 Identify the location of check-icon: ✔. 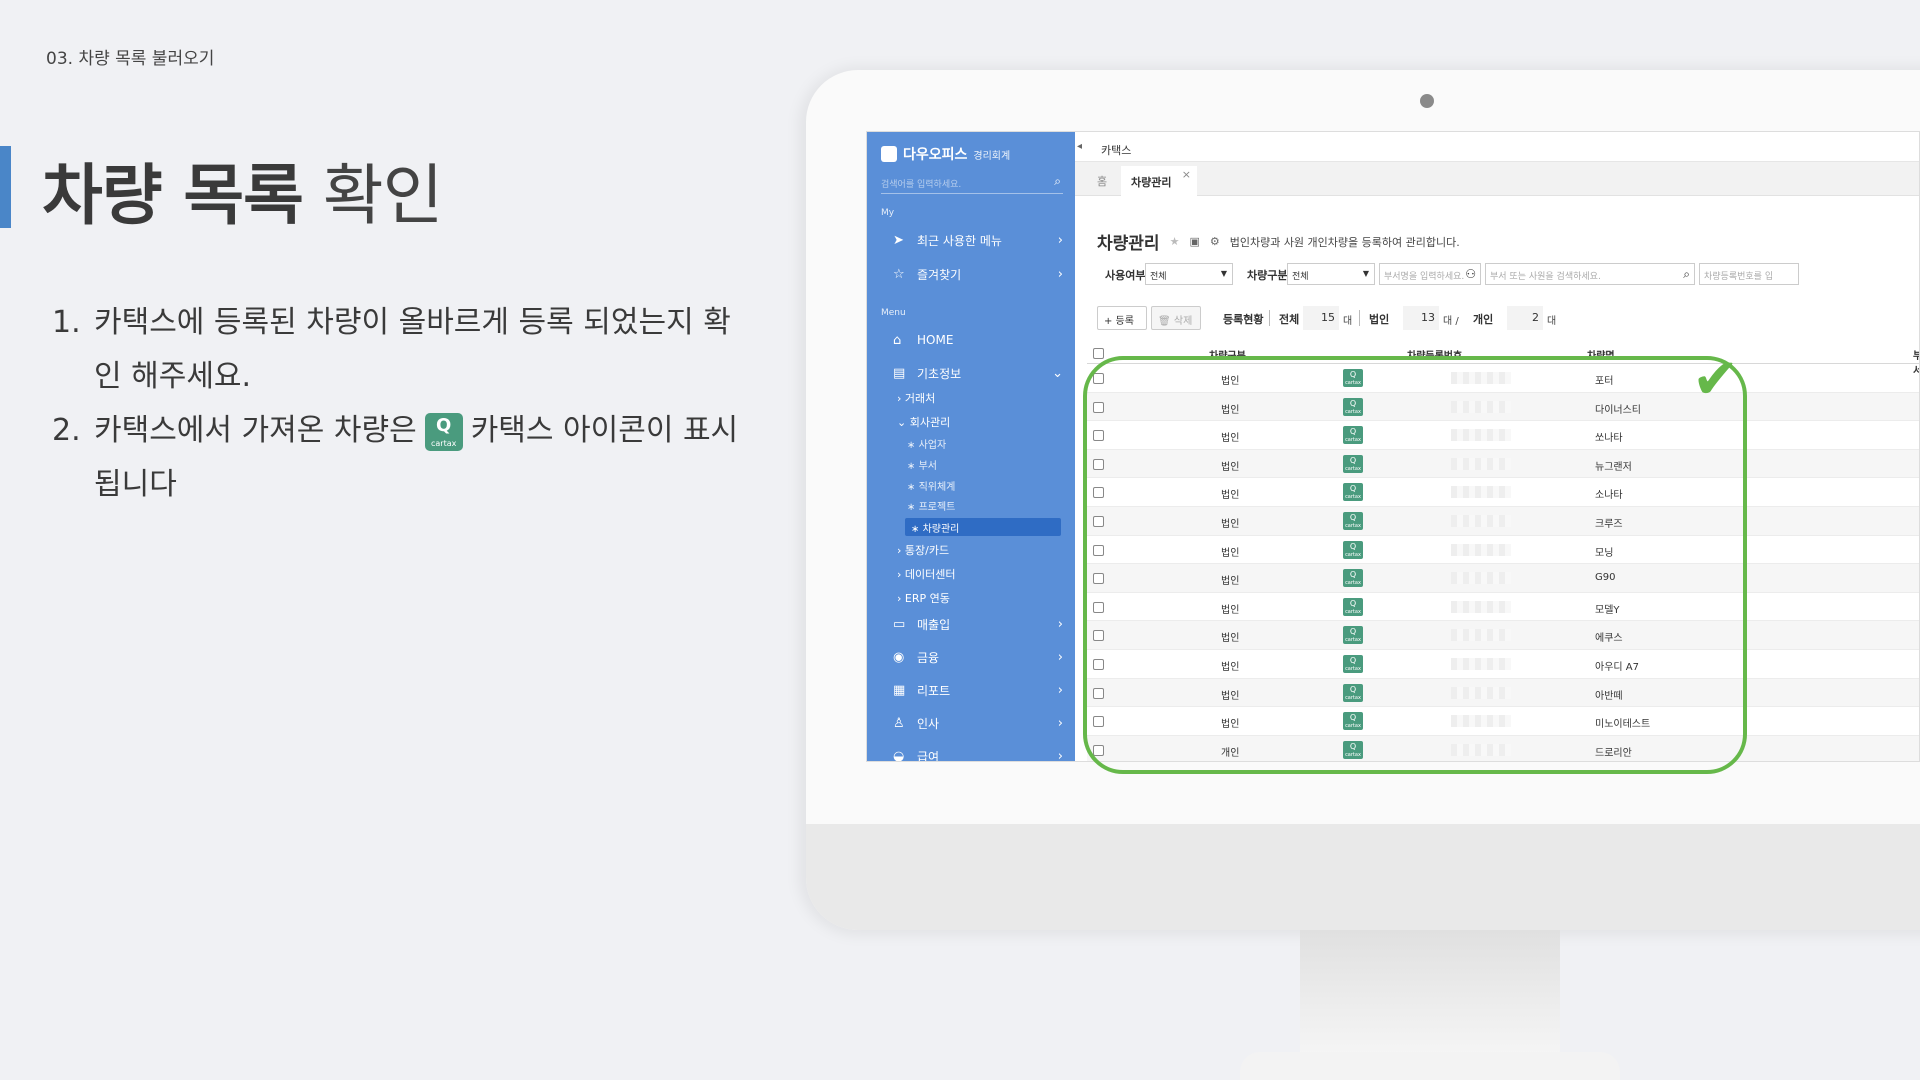
(1715, 379).